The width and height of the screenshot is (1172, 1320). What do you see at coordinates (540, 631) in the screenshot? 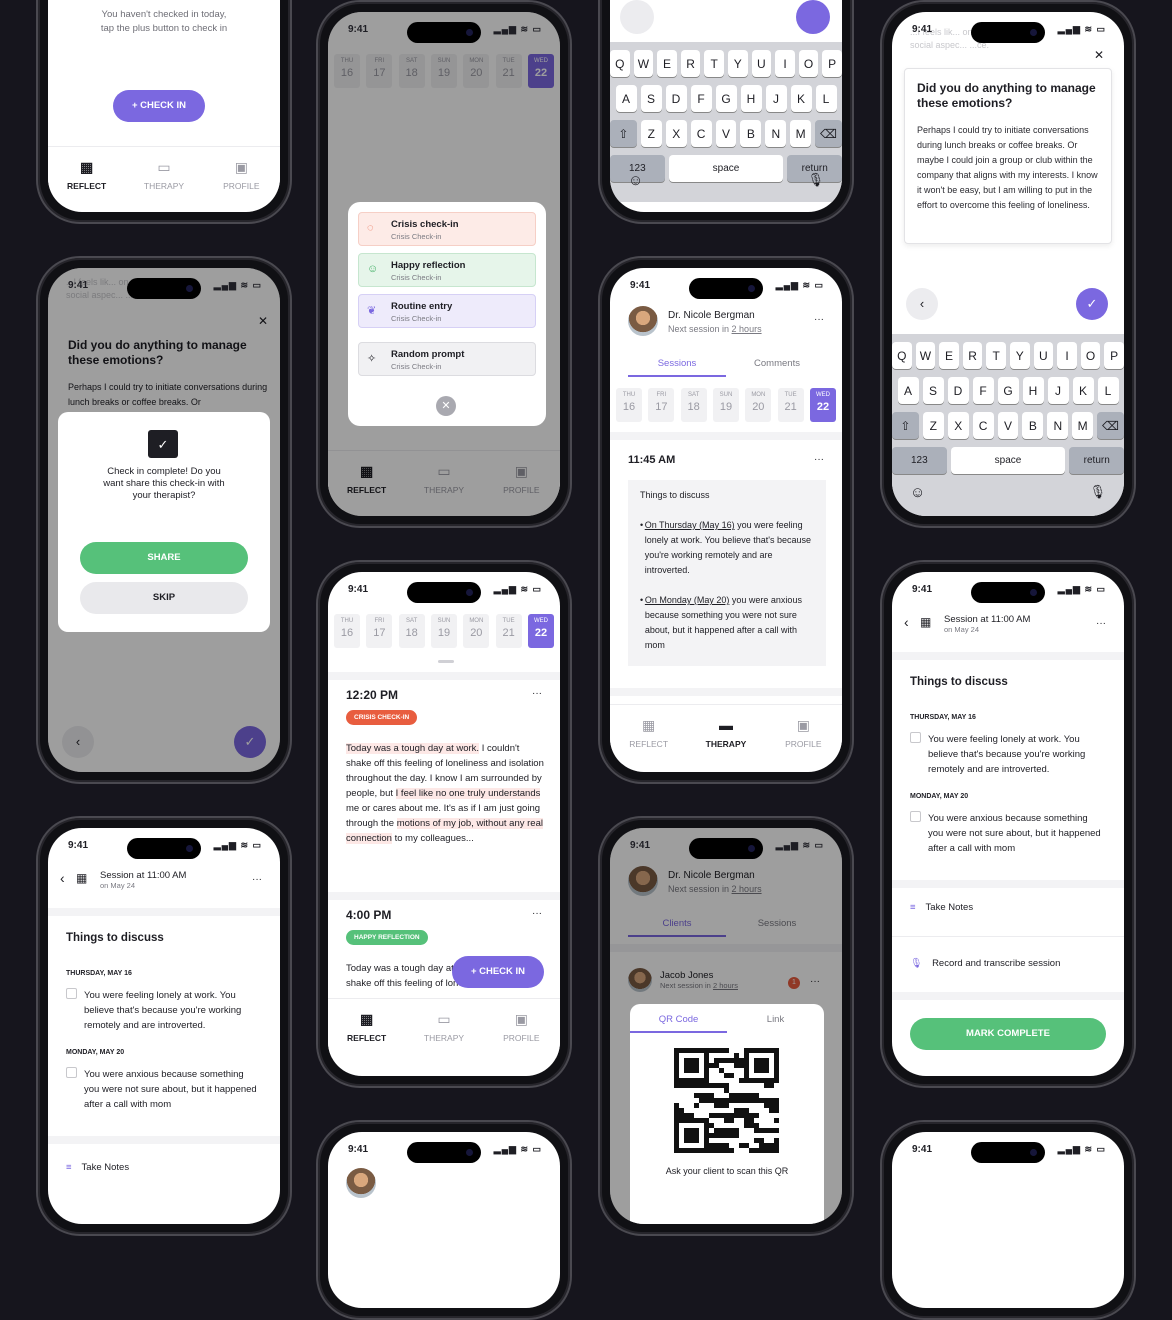
I see `day-wed: WED 22` at bounding box center [540, 631].